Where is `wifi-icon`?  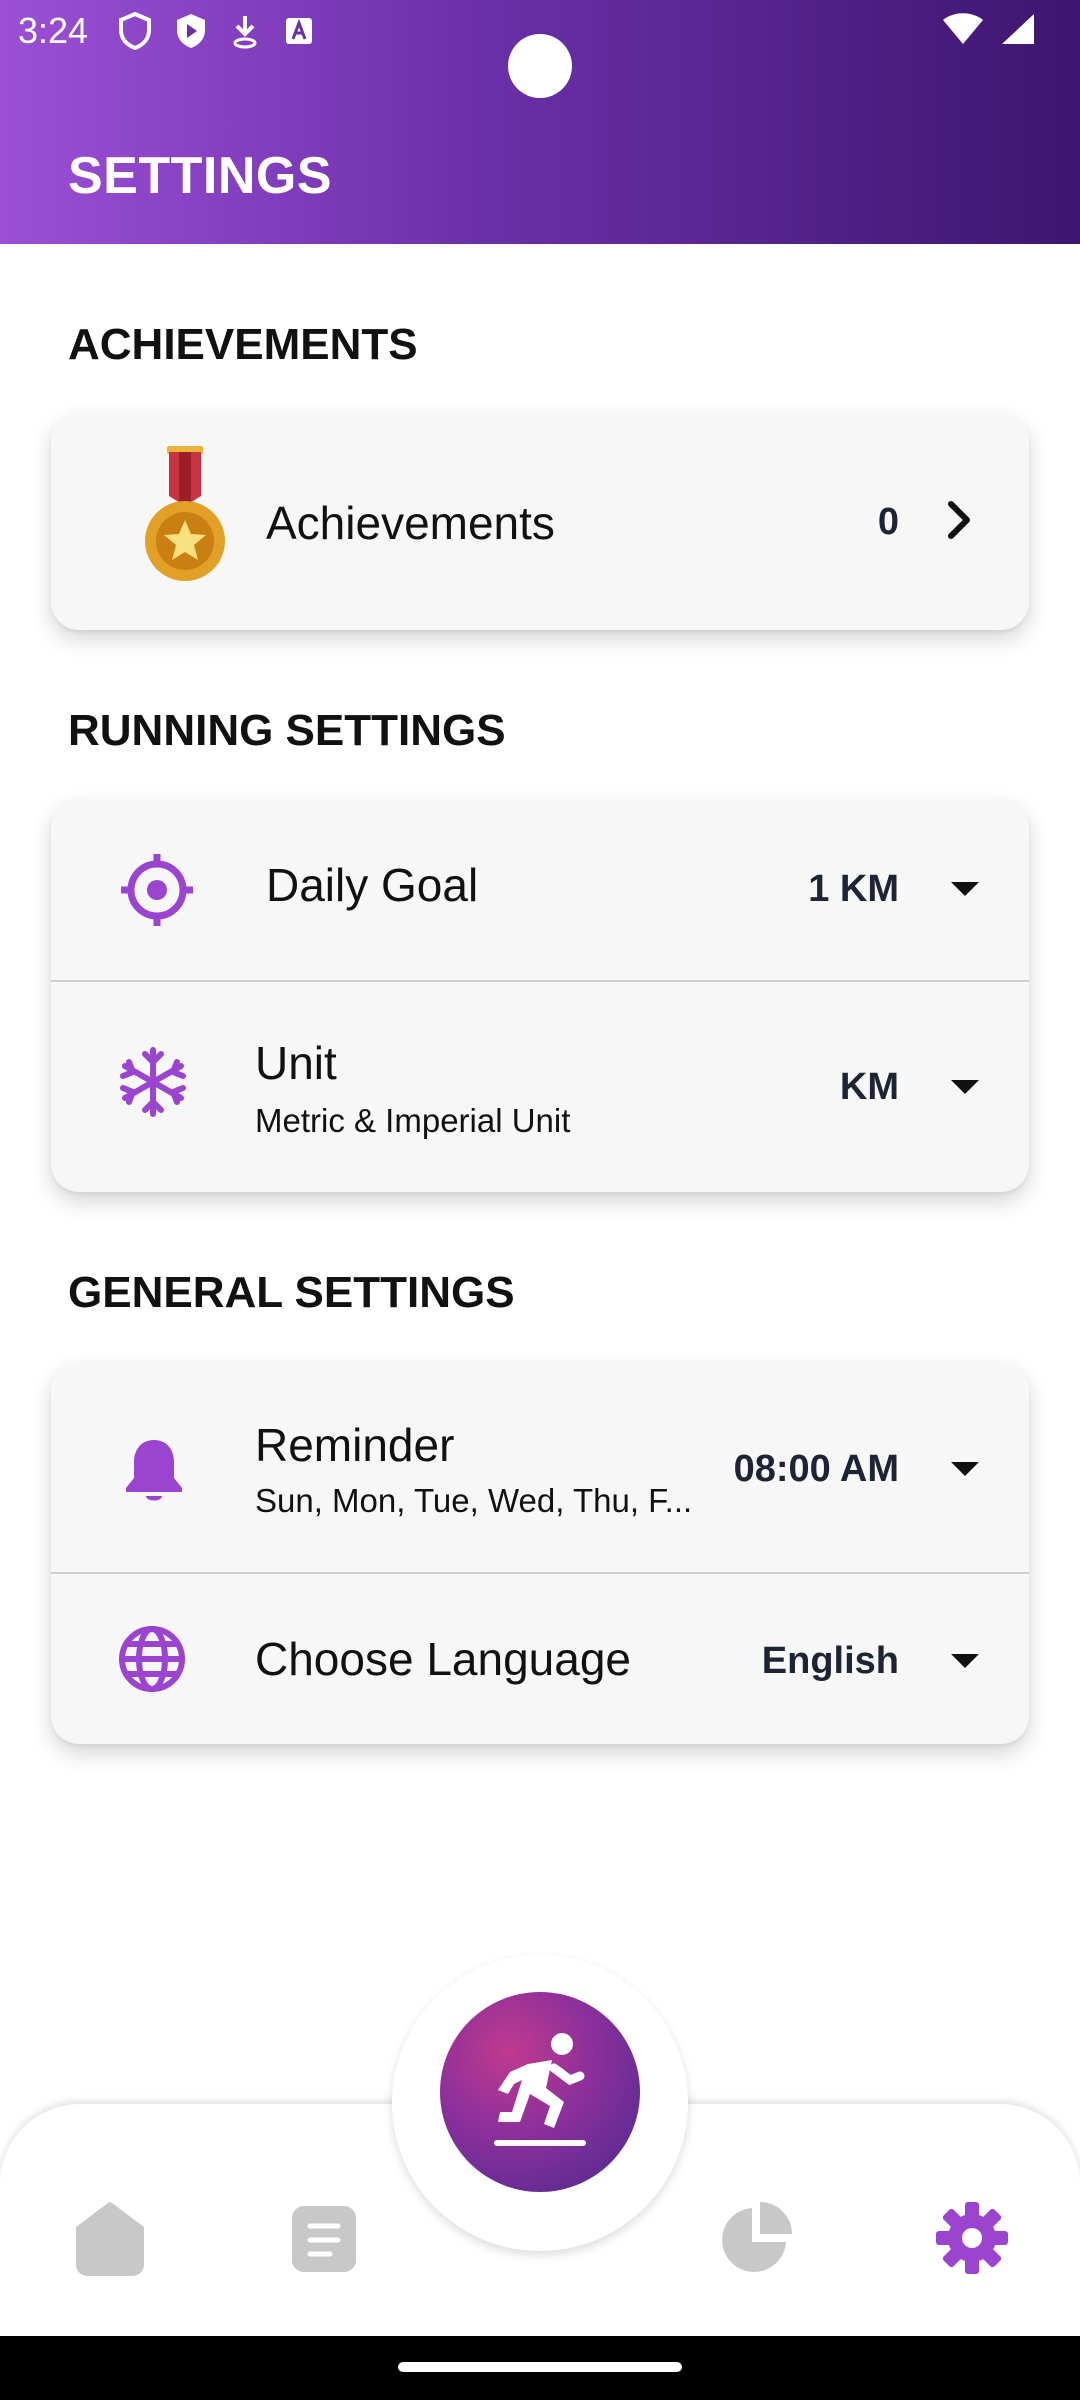
wifi-icon is located at coordinates (963, 28).